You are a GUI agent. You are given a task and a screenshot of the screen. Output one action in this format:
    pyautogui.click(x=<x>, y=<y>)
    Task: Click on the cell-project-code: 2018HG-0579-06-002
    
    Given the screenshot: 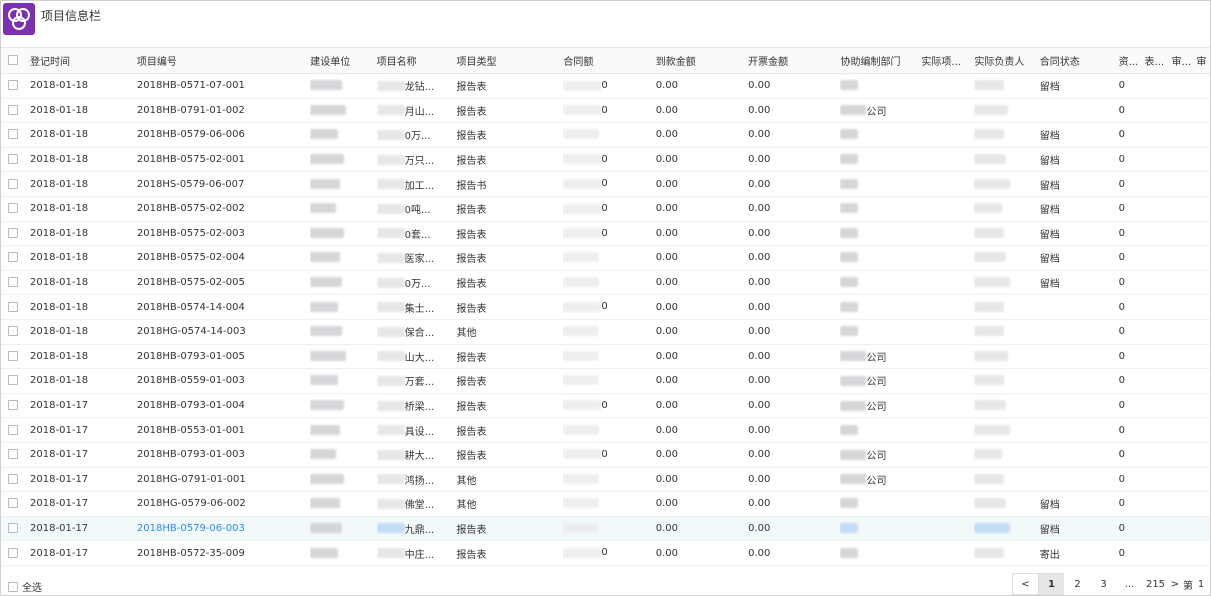 What is the action you would take?
    pyautogui.click(x=223, y=504)
    